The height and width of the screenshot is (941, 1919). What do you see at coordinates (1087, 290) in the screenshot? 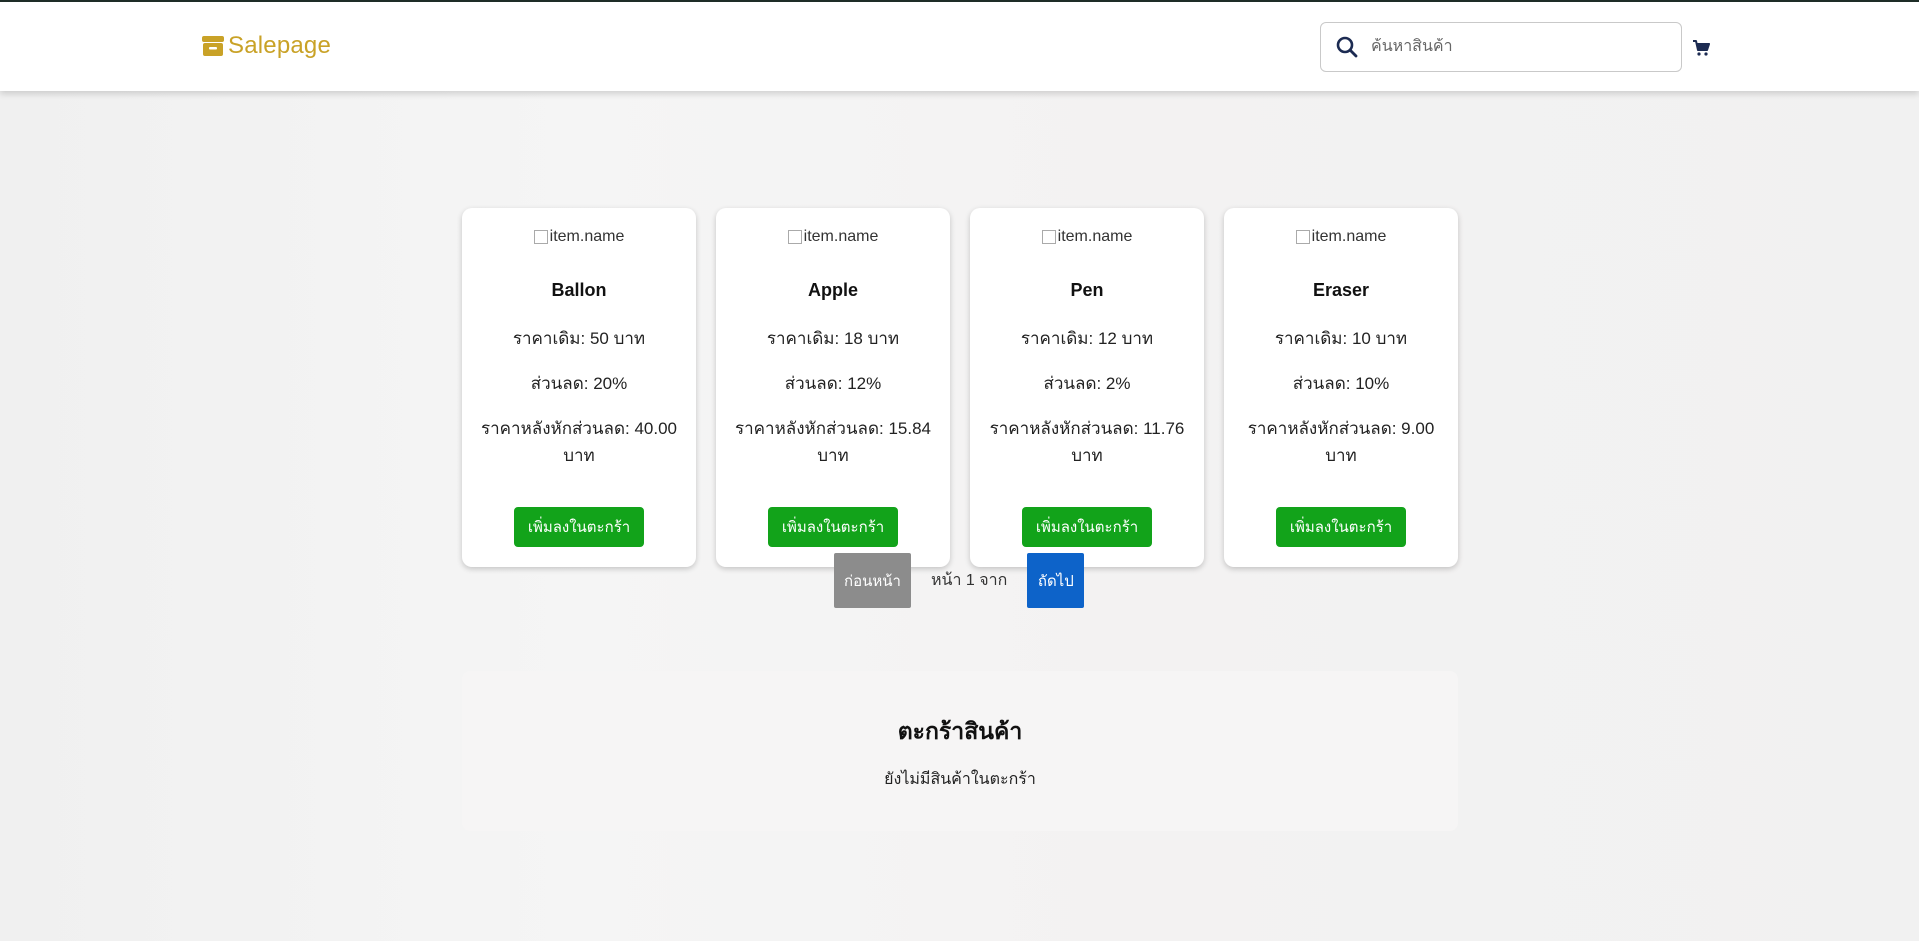
I see `product-name: Pen` at bounding box center [1087, 290].